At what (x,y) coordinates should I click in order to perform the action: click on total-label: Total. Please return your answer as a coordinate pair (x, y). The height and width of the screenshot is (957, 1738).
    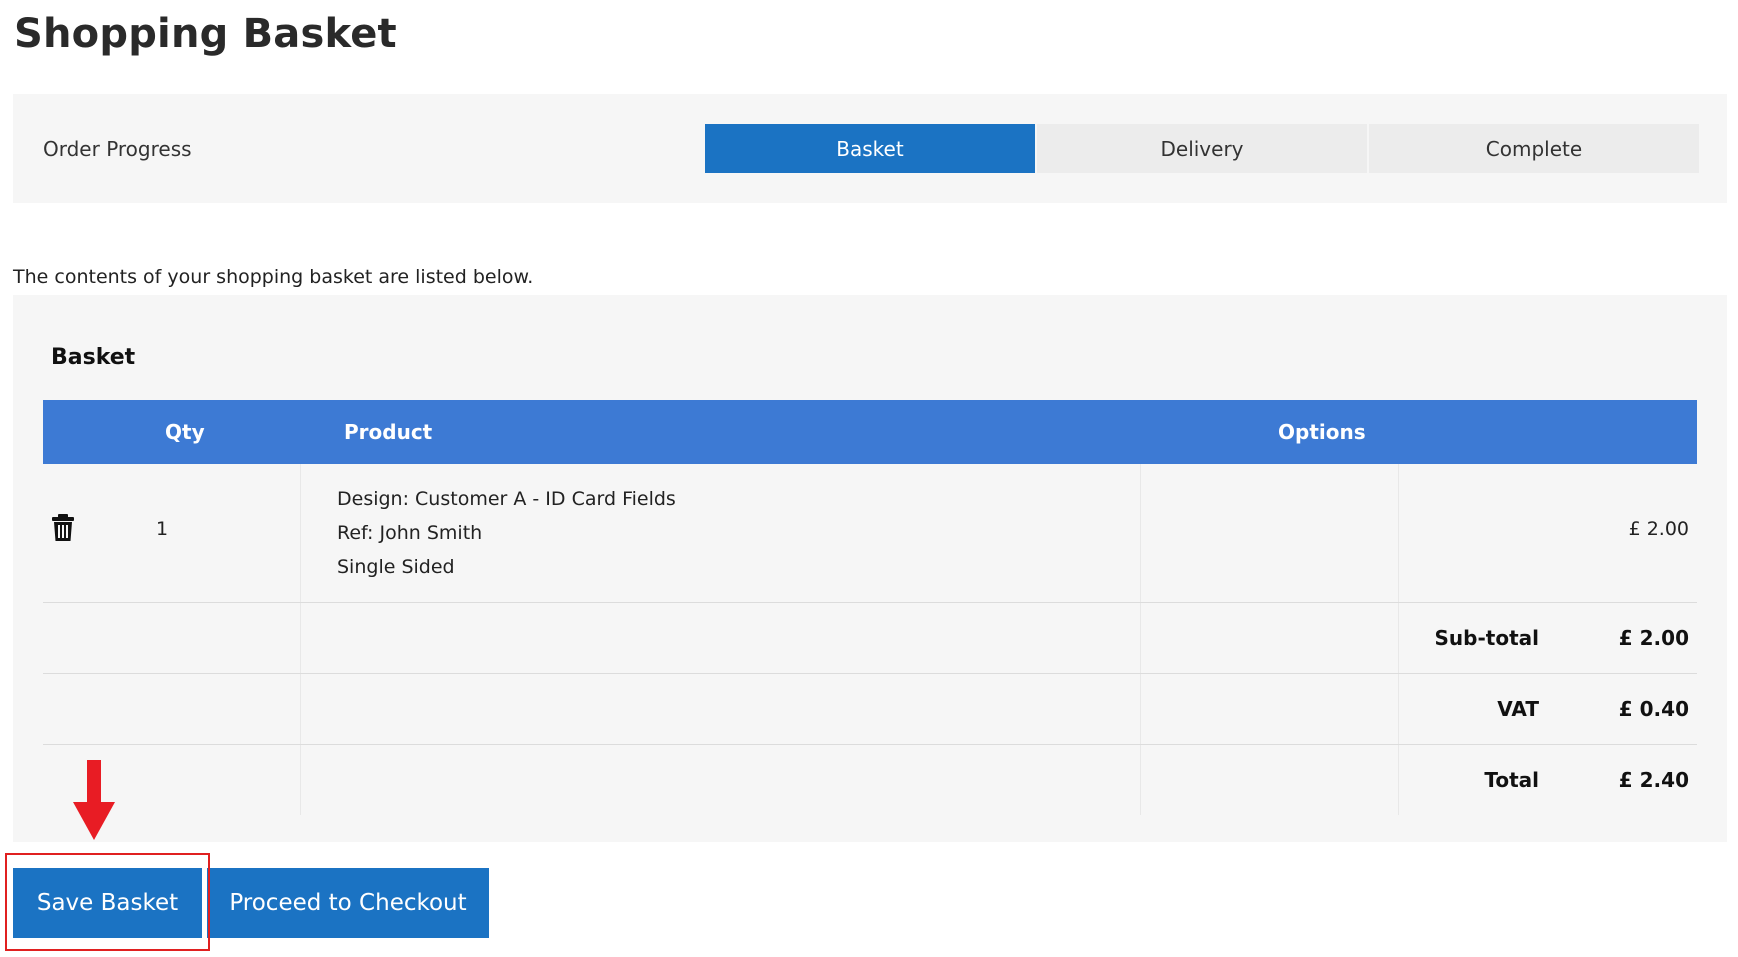
    Looking at the image, I should click on (1511, 780).